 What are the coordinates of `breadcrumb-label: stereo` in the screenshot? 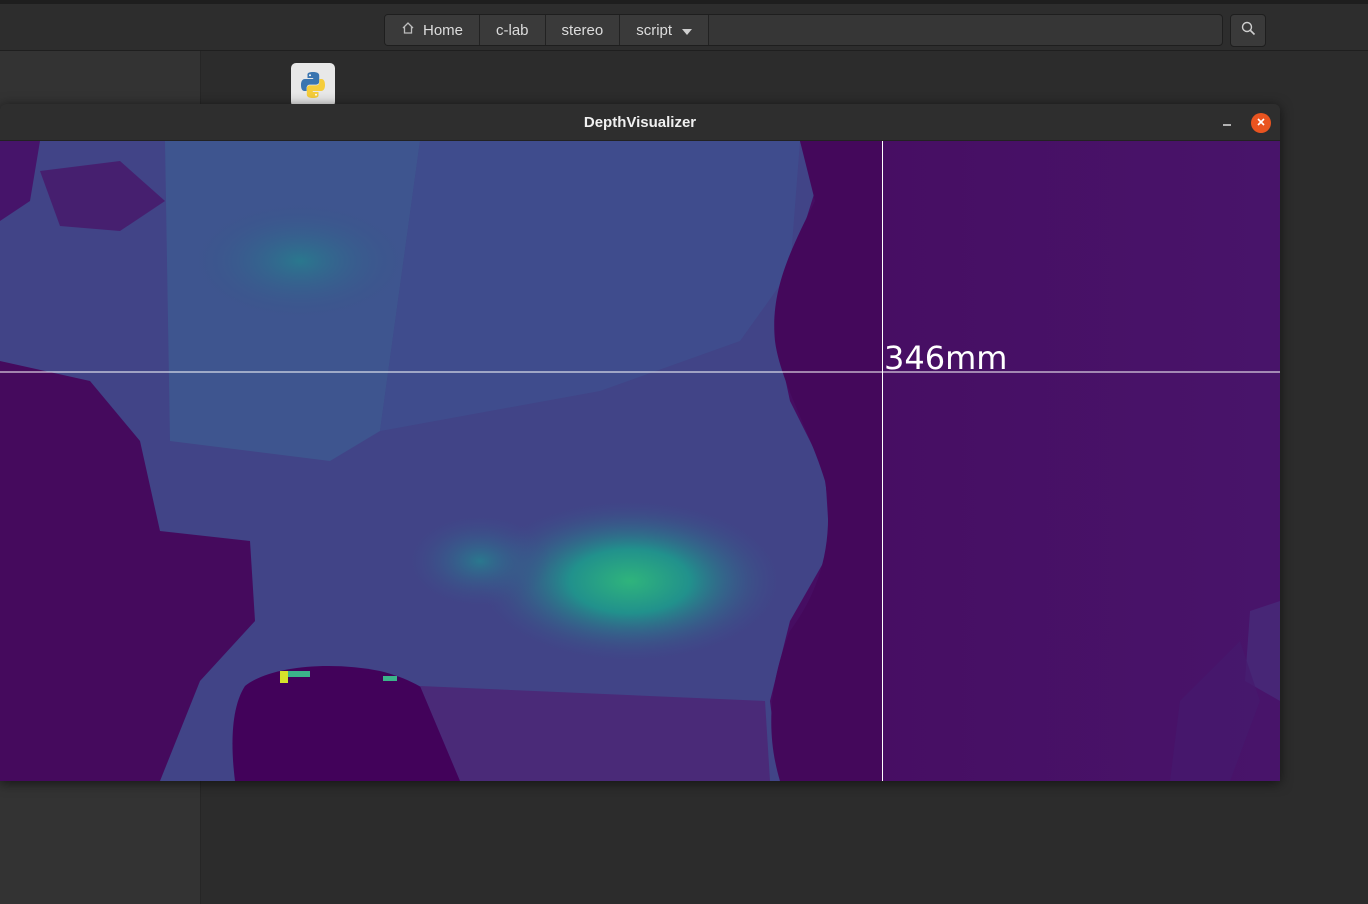 It's located at (582, 30).